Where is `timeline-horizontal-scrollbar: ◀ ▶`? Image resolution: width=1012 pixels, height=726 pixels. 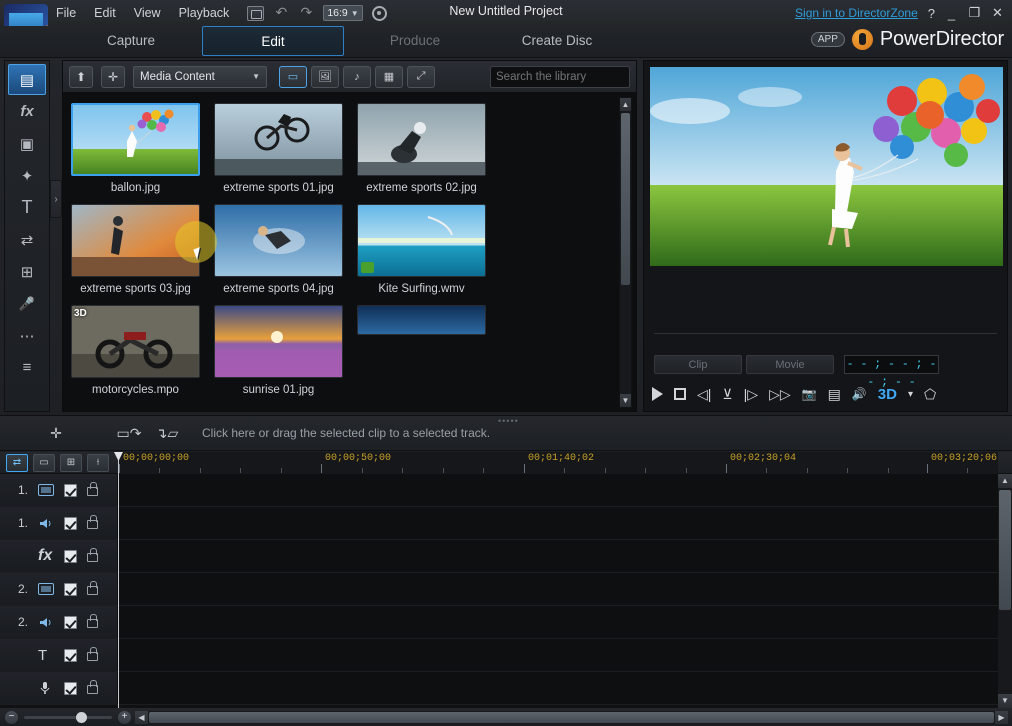 timeline-horizontal-scrollbar: ◀ ▶ is located at coordinates (571, 717).